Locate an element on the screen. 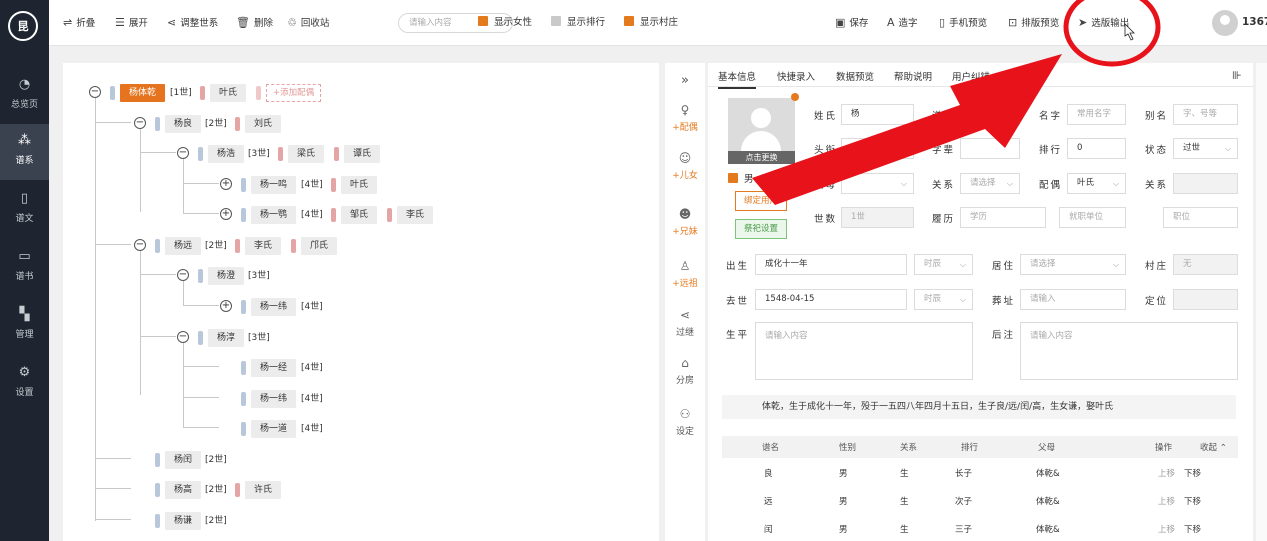 Image resolution: width=1267 pixels, height=541 pixels. tab-data-preview: 数据预览 is located at coordinates (855, 76).